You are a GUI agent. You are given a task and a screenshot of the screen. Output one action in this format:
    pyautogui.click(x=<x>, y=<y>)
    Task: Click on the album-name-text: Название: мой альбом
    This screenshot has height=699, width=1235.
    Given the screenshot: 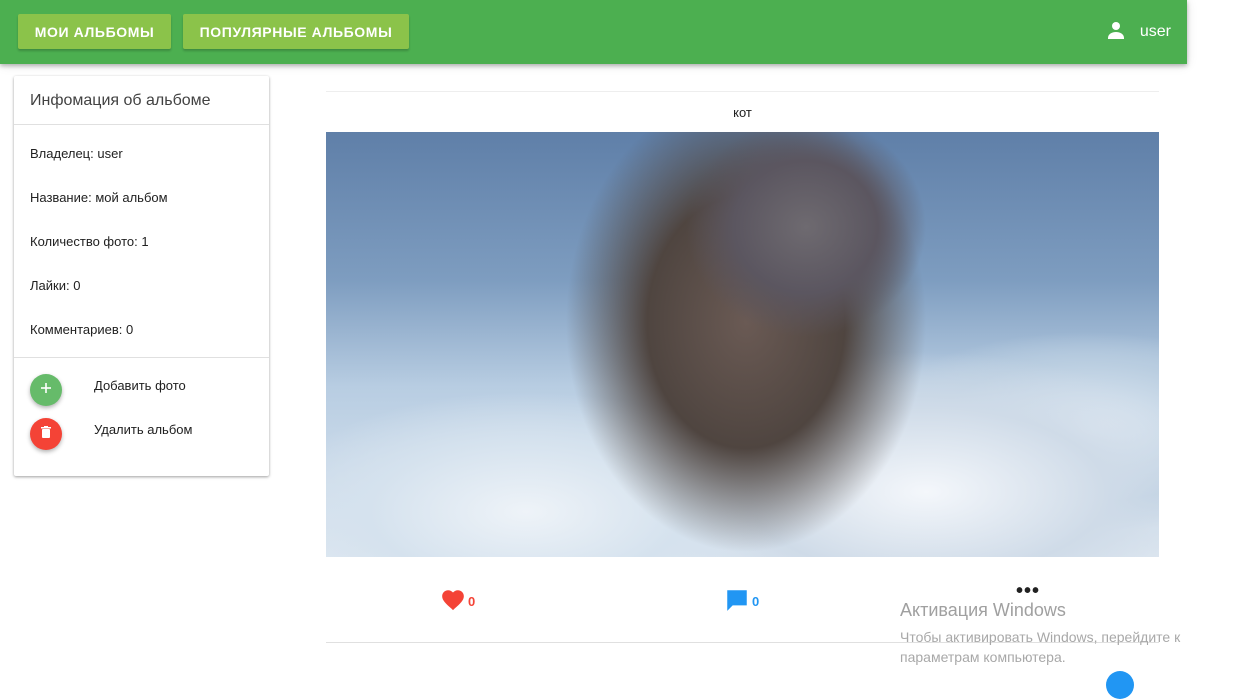 What is the action you would take?
    pyautogui.click(x=99, y=197)
    